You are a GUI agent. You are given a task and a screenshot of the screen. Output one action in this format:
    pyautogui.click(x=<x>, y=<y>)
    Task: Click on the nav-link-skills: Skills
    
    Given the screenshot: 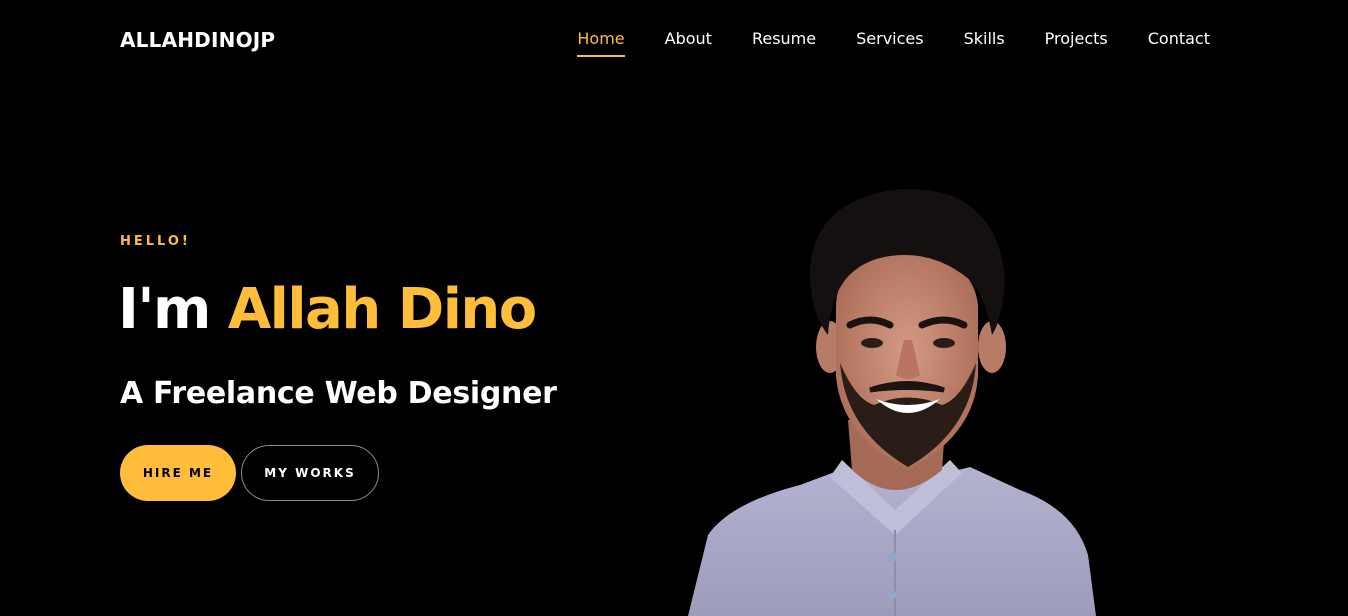 What is the action you would take?
    pyautogui.click(x=984, y=43)
    